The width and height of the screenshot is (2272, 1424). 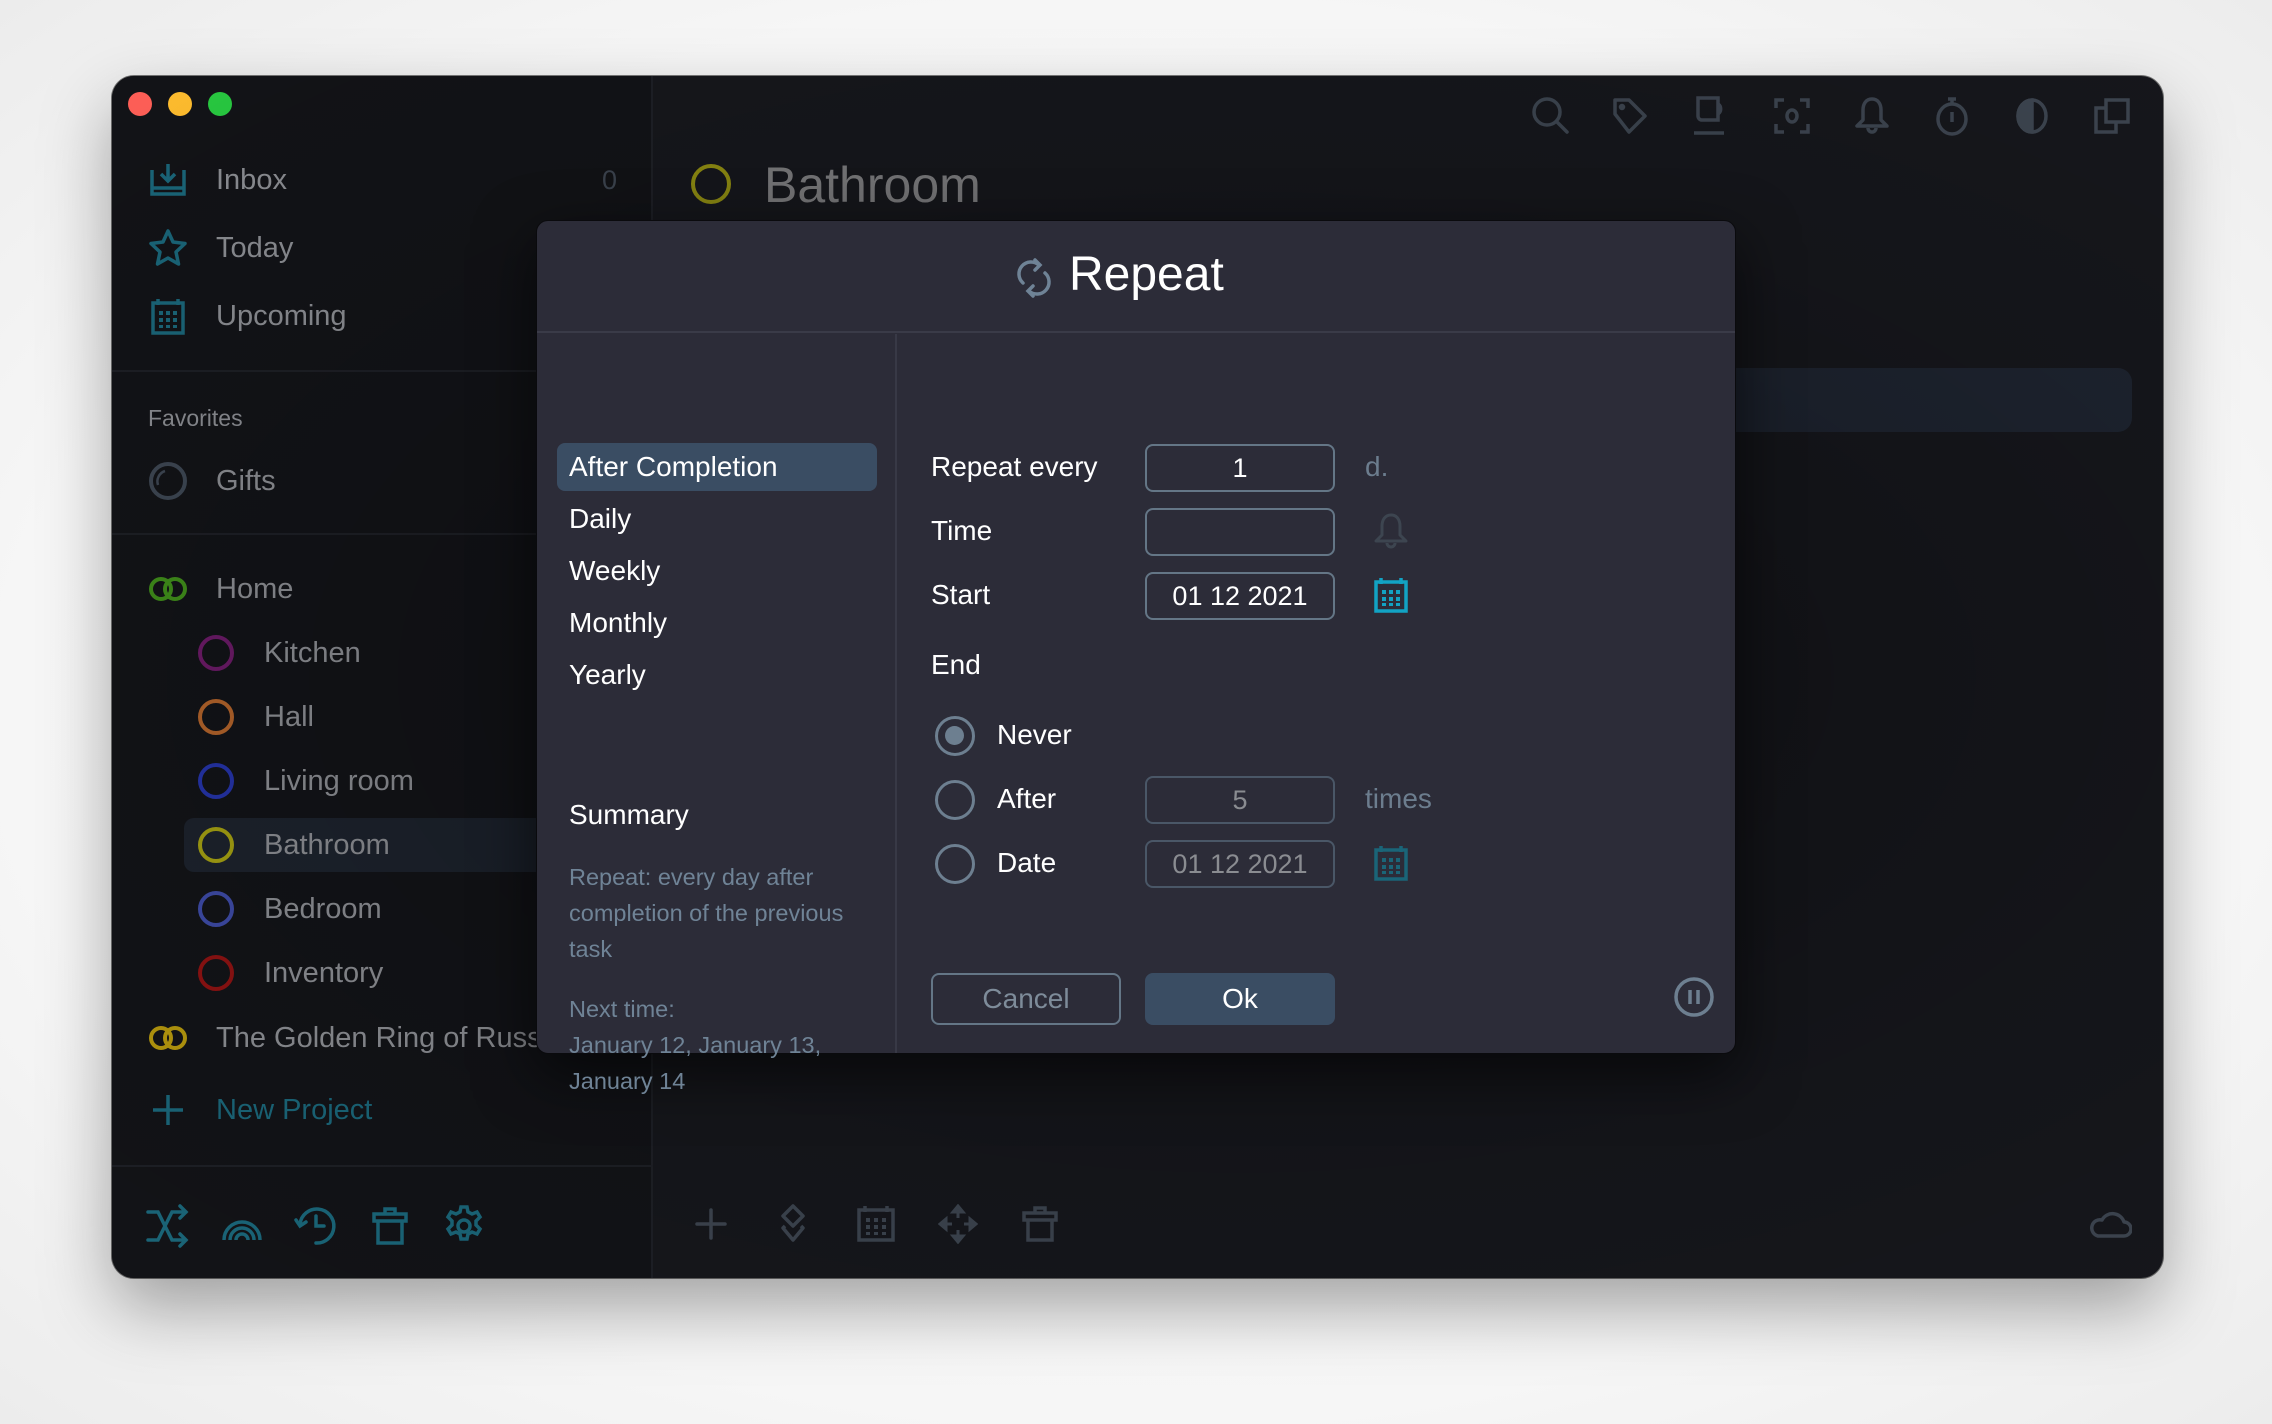 I want to click on cancel-button: Cancel, so click(x=1026, y=999).